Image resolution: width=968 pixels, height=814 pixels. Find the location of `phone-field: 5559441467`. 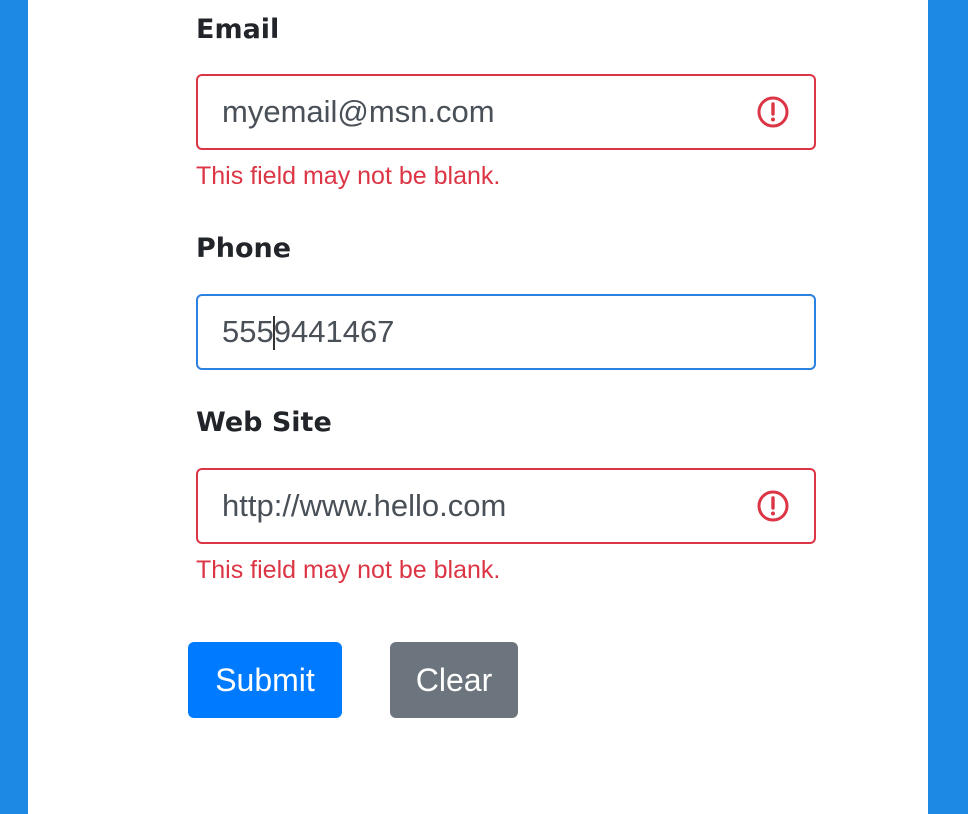

phone-field: 5559441467 is located at coordinates (506, 332).